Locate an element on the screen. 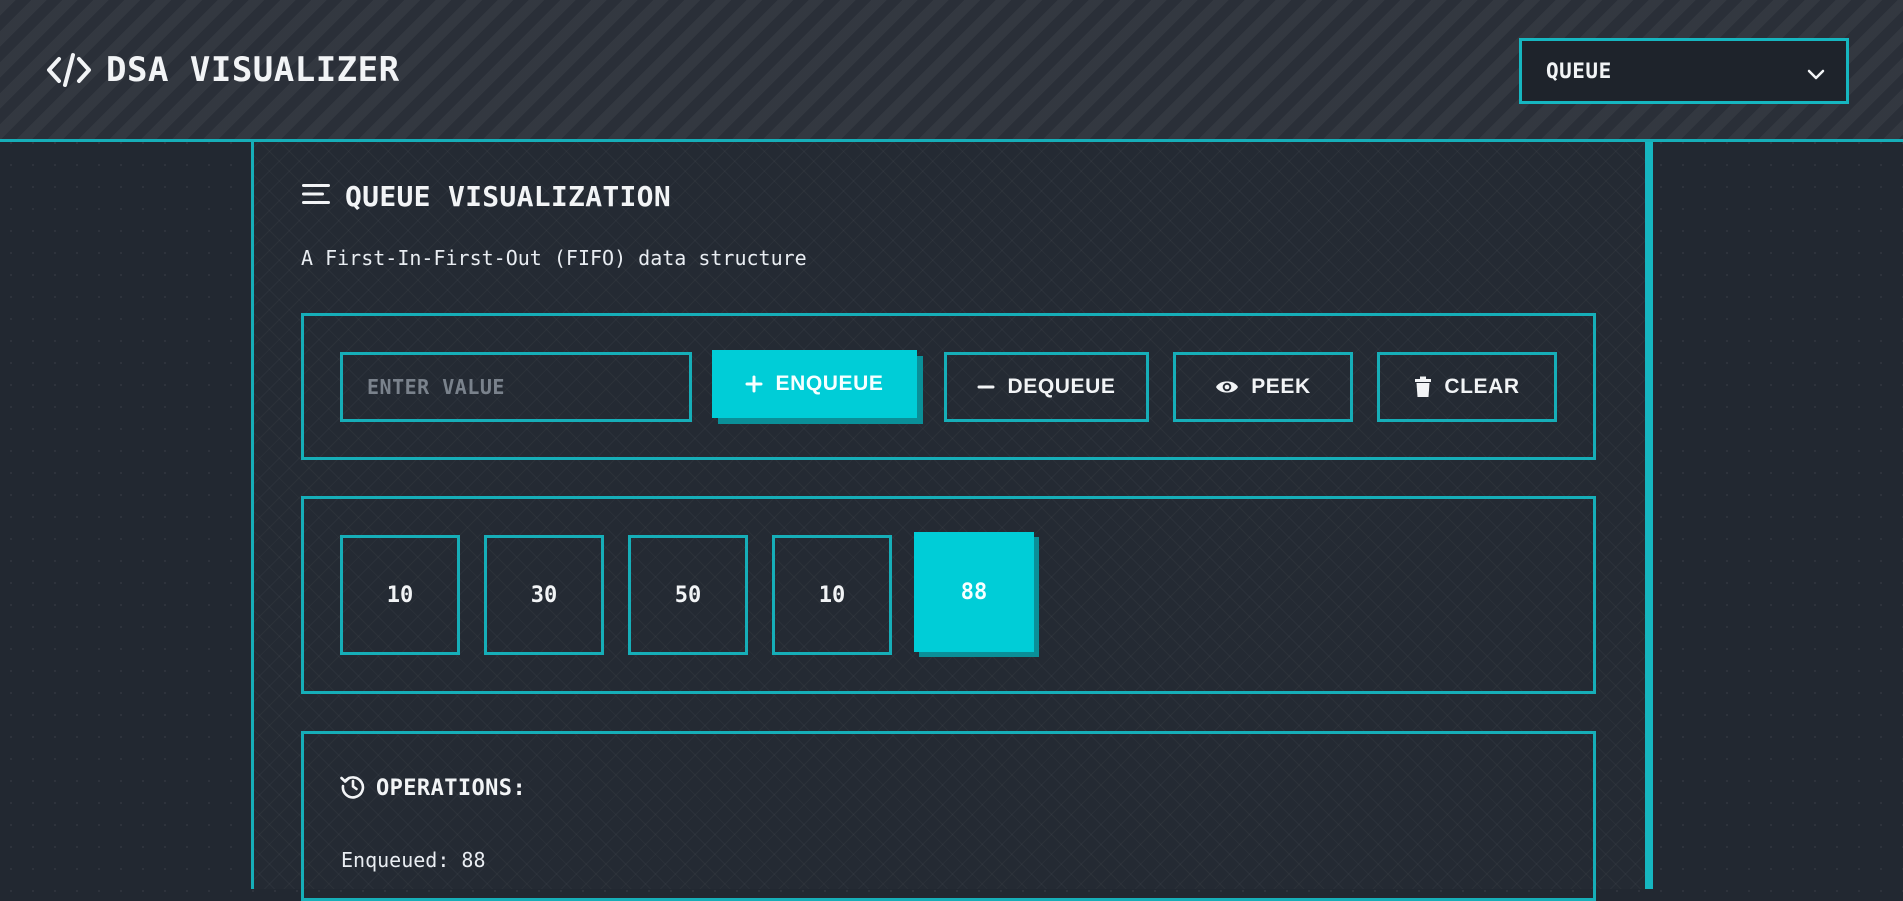 Image resolution: width=1903 pixels, height=901 pixels. peek-button: PEEK is located at coordinates (1263, 387).